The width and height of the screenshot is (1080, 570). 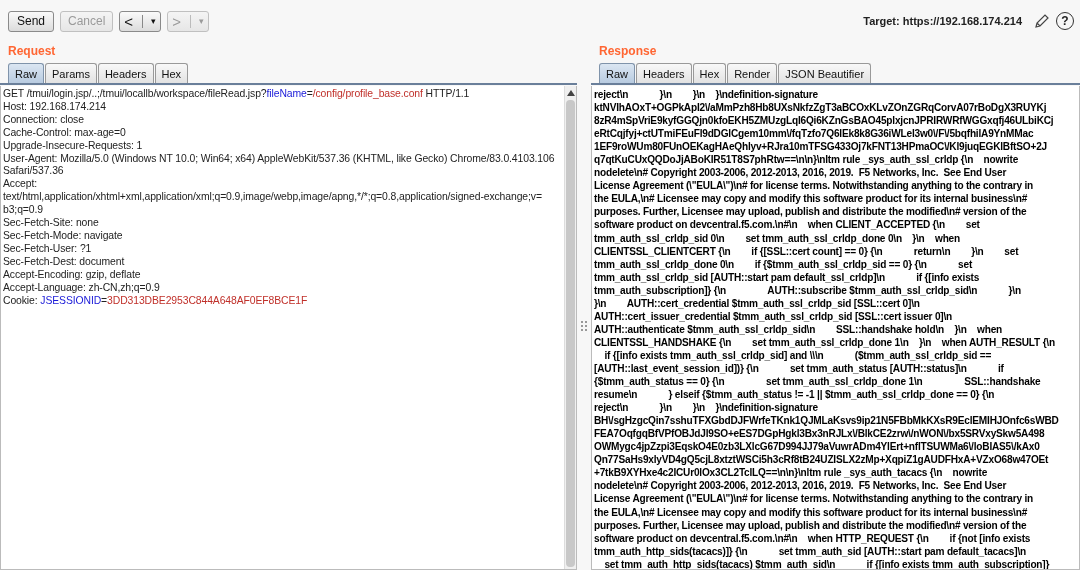 What do you see at coordinates (71, 73) in the screenshot?
I see `tab: Params` at bounding box center [71, 73].